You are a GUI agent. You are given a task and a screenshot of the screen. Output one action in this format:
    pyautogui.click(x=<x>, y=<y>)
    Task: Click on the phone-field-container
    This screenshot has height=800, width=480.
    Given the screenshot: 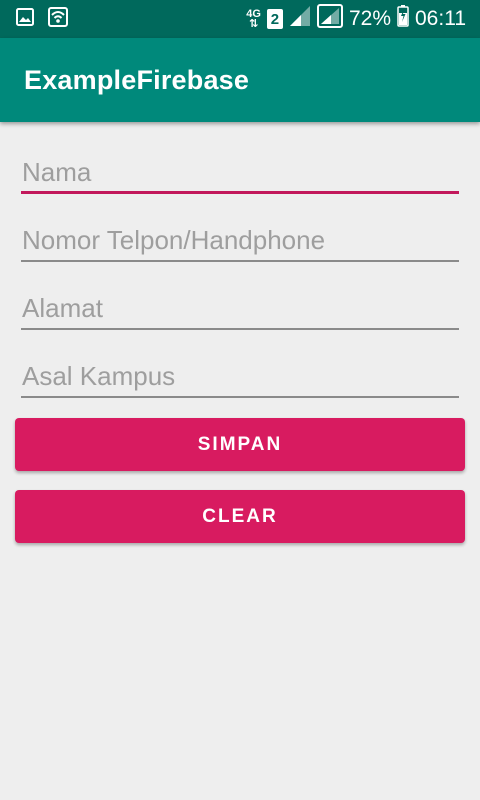 What is the action you would take?
    pyautogui.click(x=240, y=240)
    